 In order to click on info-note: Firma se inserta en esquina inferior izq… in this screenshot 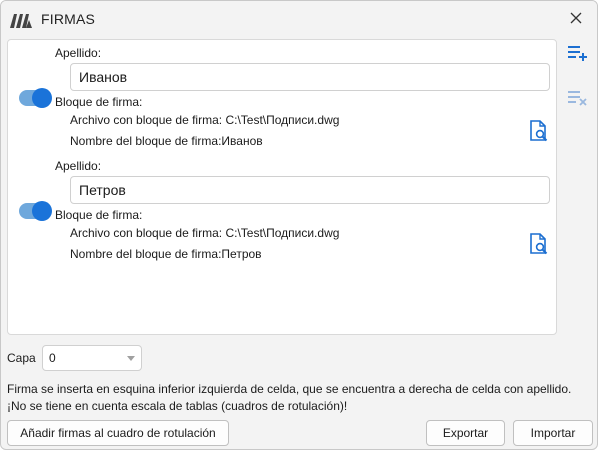, I will do `click(289, 397)`.